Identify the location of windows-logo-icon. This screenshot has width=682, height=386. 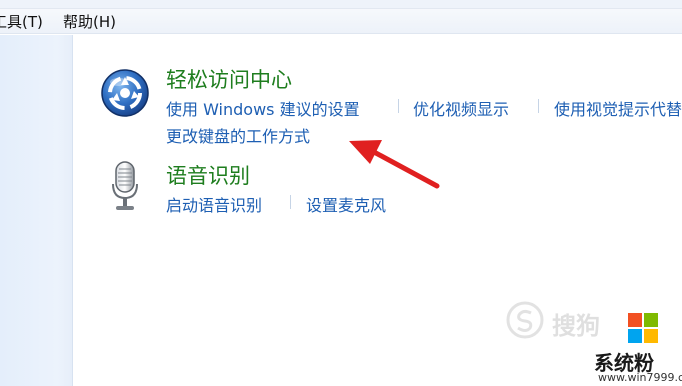
(643, 328).